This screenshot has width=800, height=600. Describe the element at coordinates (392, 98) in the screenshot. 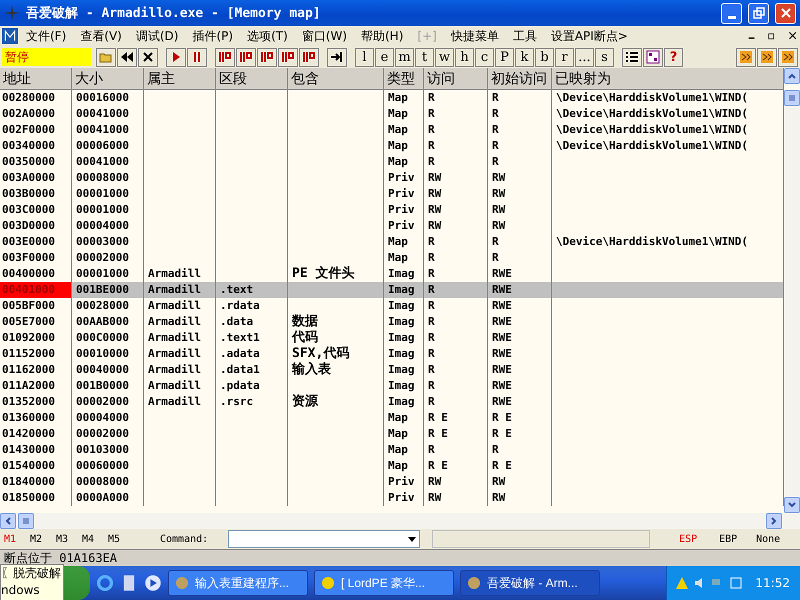

I see `table-row: 00280000 00016000 Map R R \Device\HarddiskVolume1\WIND(` at that location.